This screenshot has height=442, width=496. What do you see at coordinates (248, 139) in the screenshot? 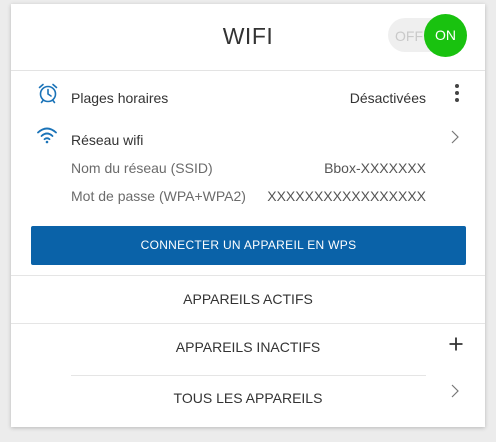
I see `wifi-network-row: Réseau wifi` at bounding box center [248, 139].